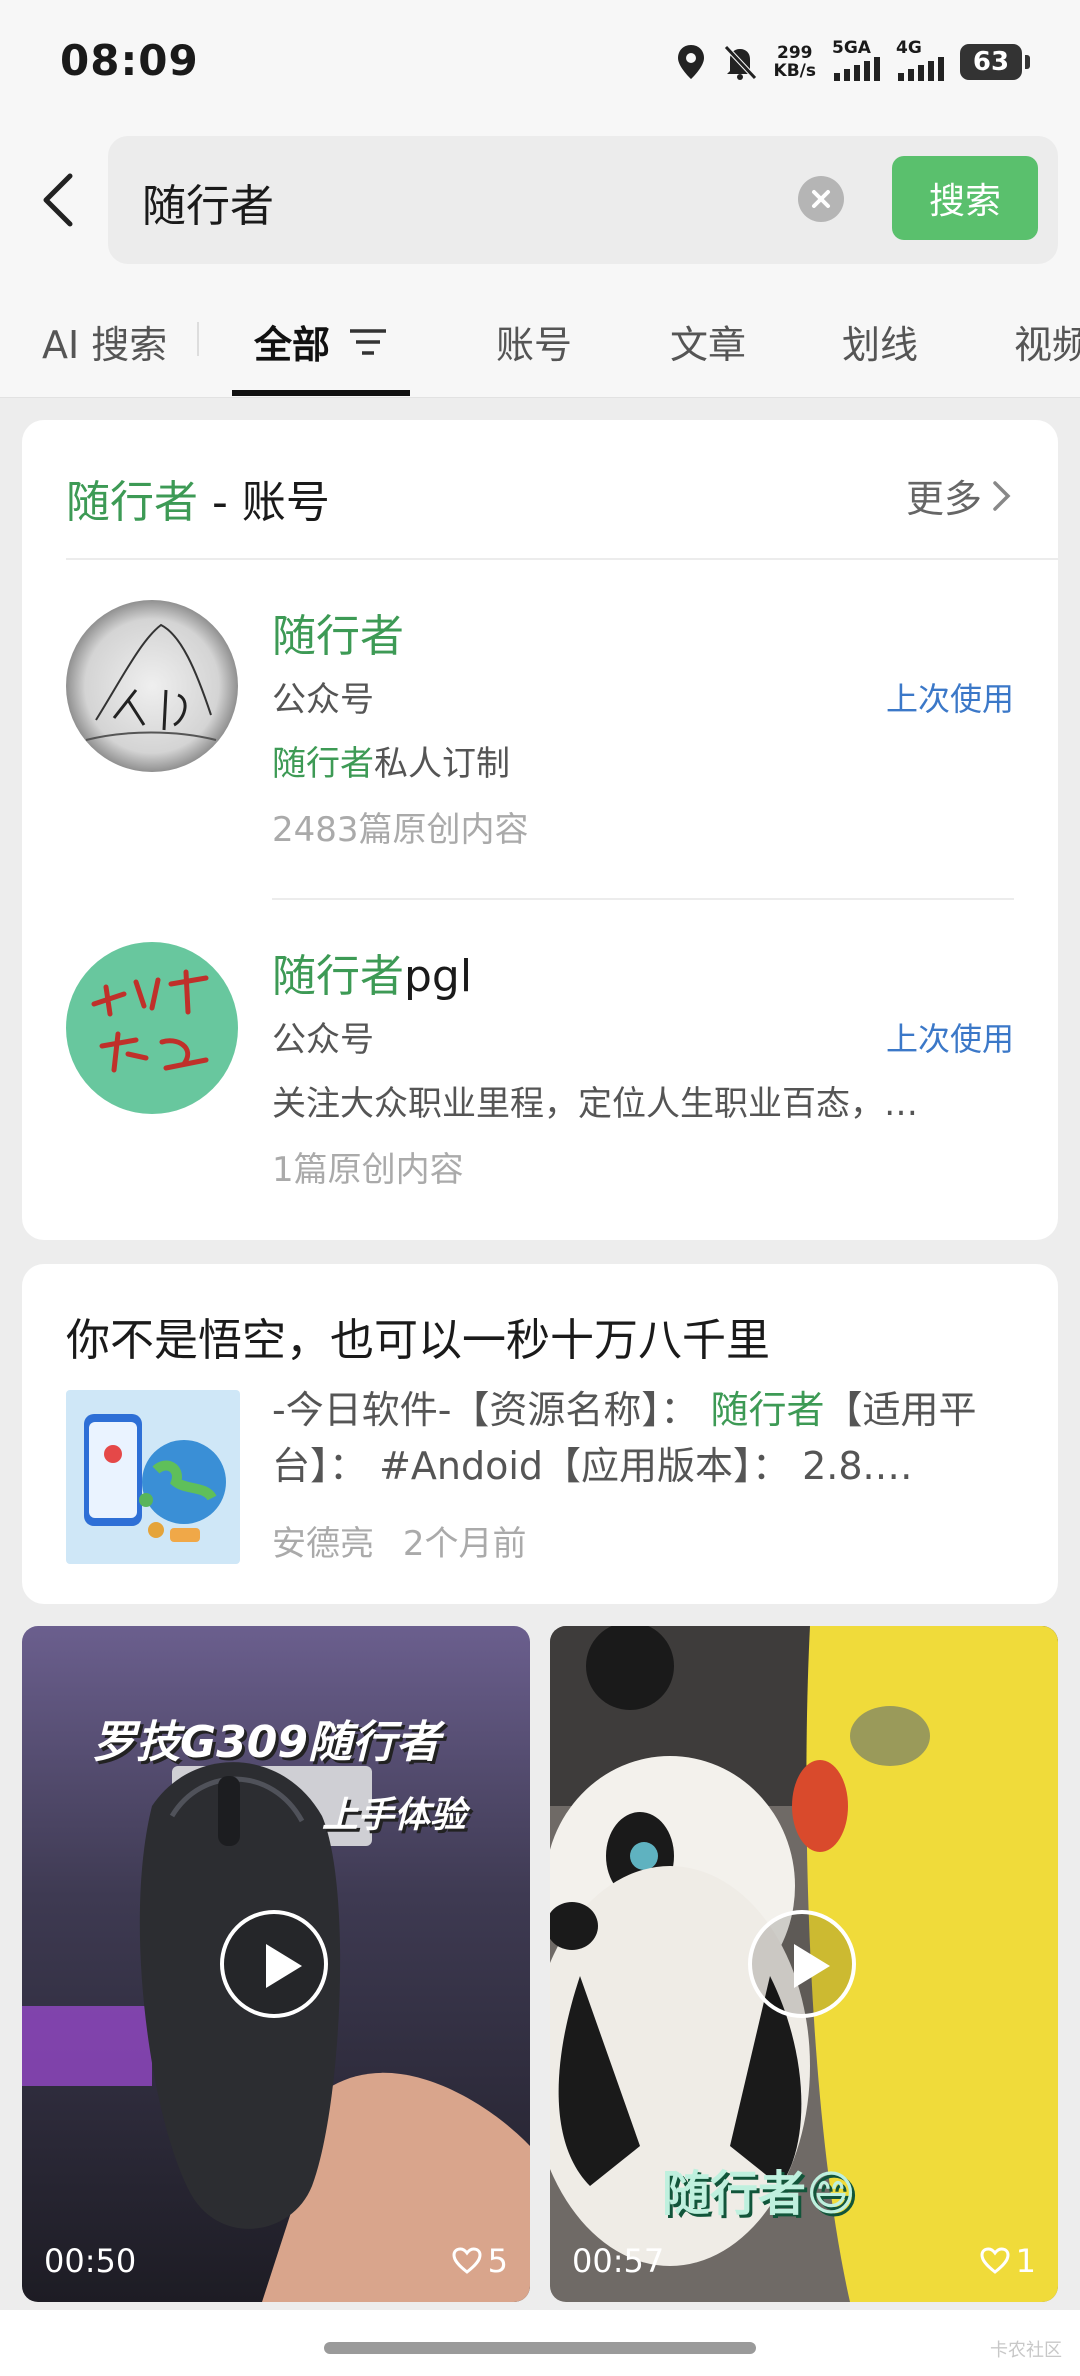  I want to click on filter-icon, so click(368, 342).